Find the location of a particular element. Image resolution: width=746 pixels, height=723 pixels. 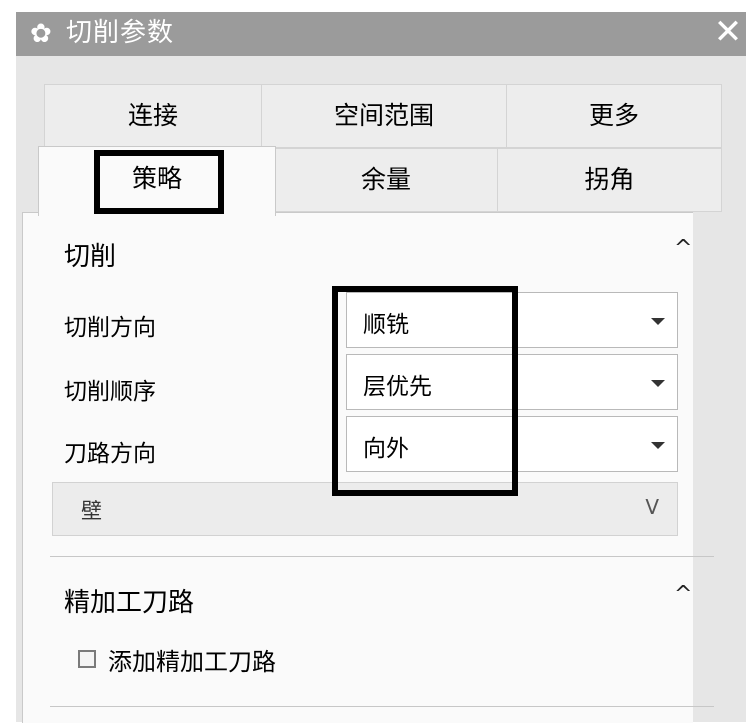

tab-label: 拐角 is located at coordinates (609, 179).